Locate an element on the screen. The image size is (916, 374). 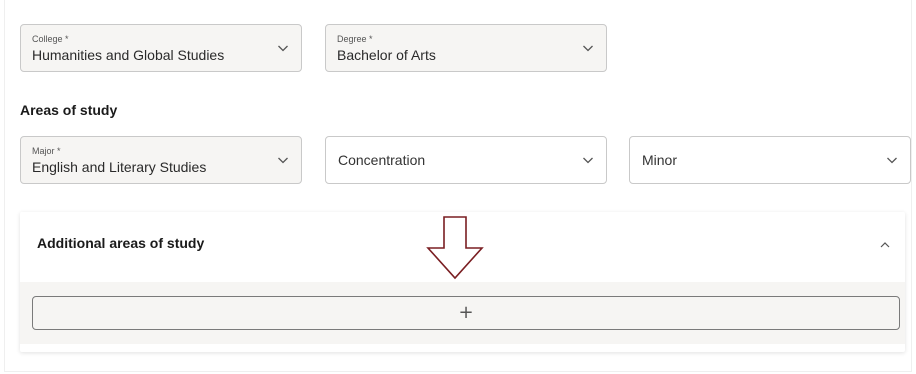
major-select: Major * English and Literary Studies is located at coordinates (161, 160).